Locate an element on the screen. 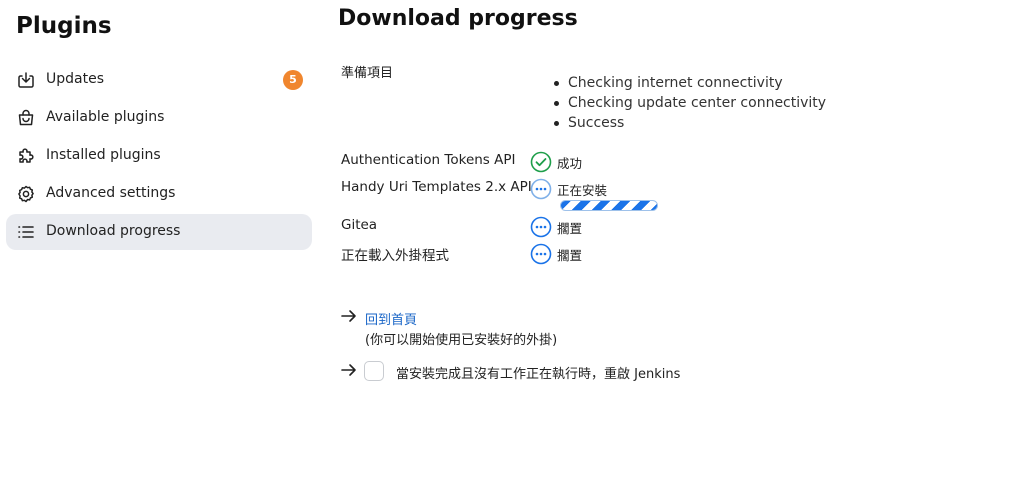 This screenshot has width=1024, height=480. preparation-label: 準備項目 is located at coordinates (367, 73).